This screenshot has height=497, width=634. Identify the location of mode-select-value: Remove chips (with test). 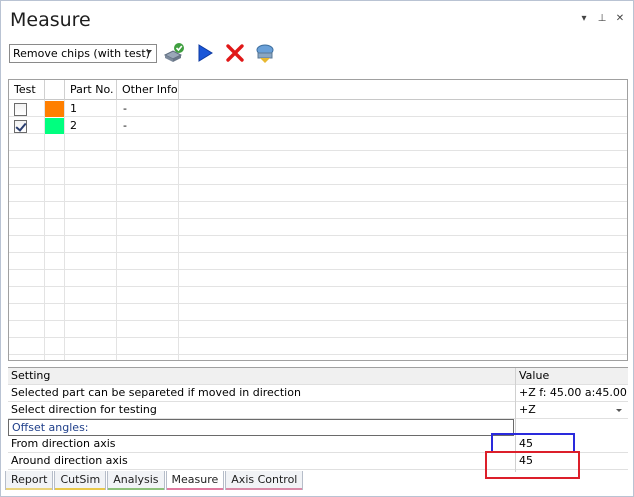
(81, 53).